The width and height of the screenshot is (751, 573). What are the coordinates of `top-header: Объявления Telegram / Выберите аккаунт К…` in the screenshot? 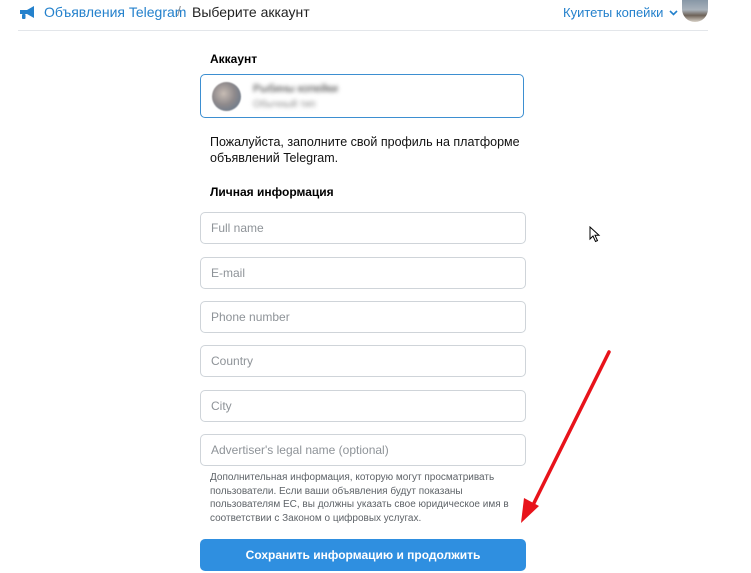 It's located at (375, 14).